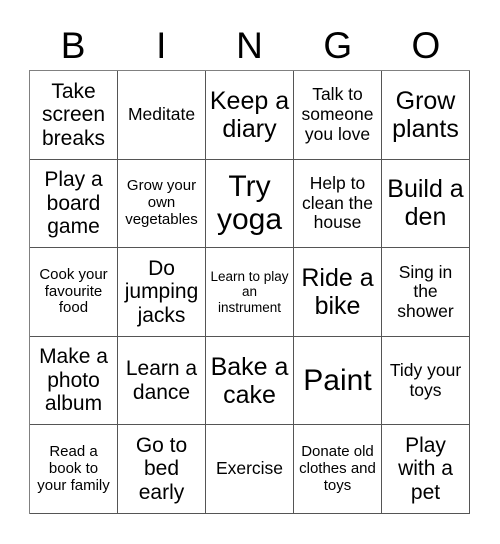 Image resolution: width=500 pixels, height=544 pixels. I want to click on bingo-cell: Try yoga, so click(250, 204).